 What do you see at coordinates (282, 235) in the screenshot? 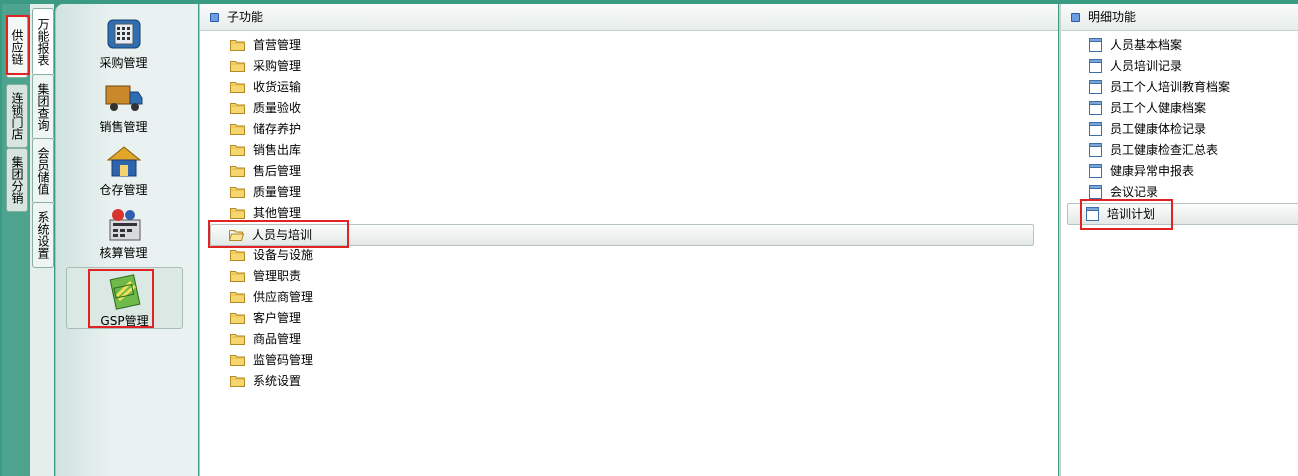
I see `subfunction-item-label: 人员与培训` at bounding box center [282, 235].